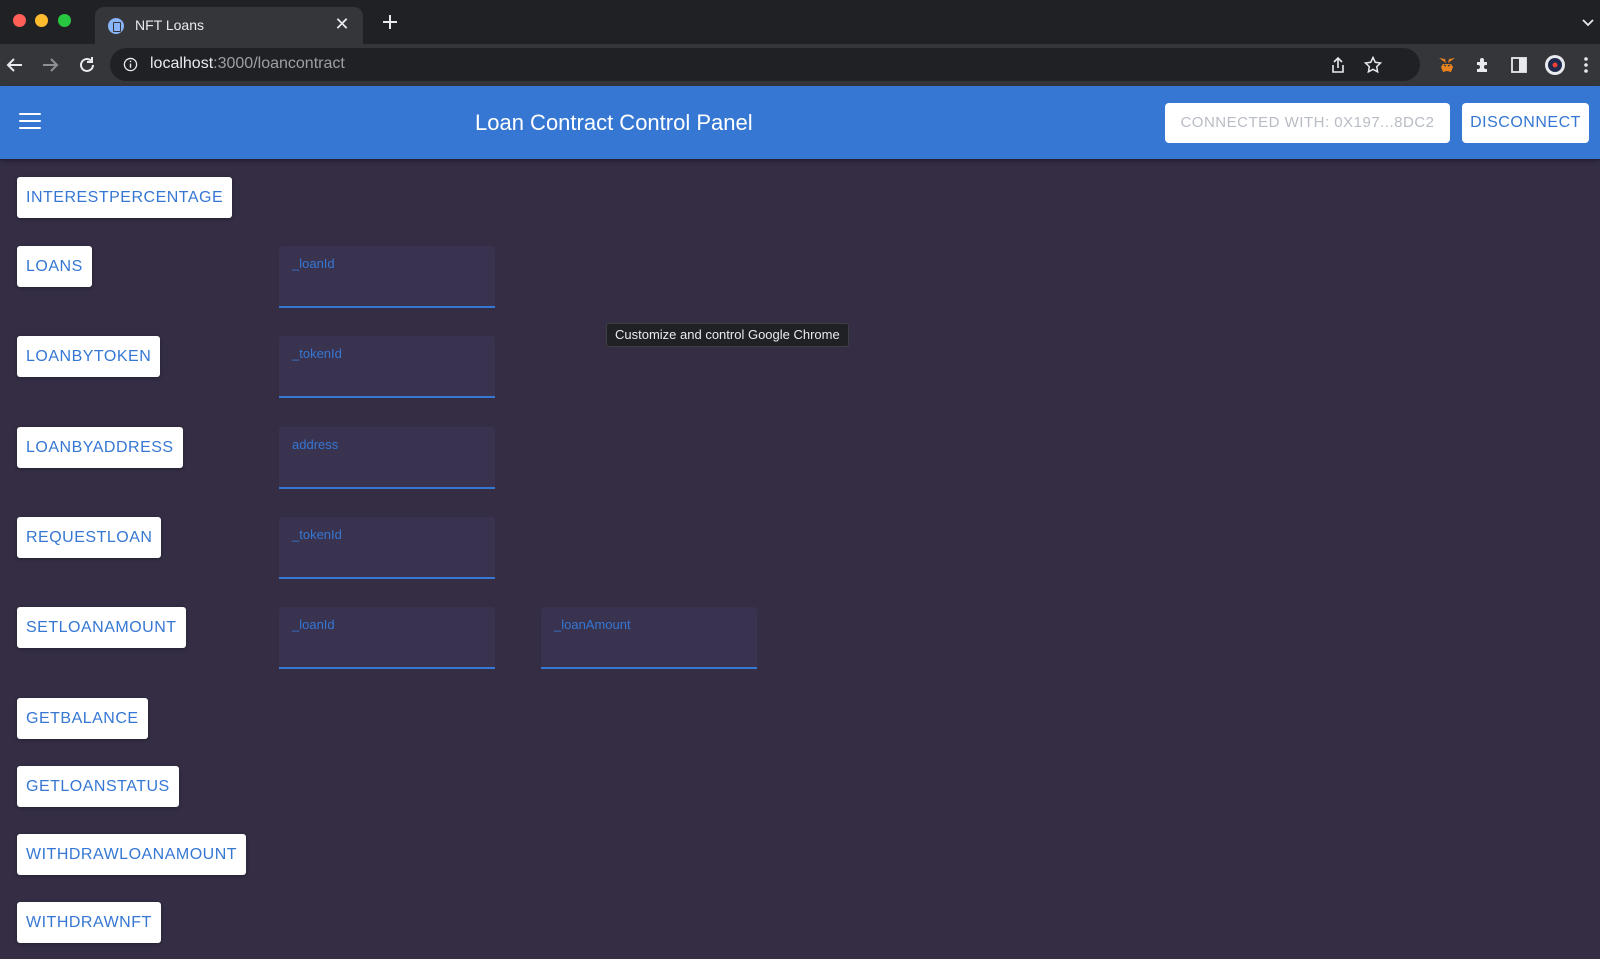 The image size is (1600, 959). What do you see at coordinates (100, 447) in the screenshot?
I see `loanbyaddress-button: LOANBYADDRESS` at bounding box center [100, 447].